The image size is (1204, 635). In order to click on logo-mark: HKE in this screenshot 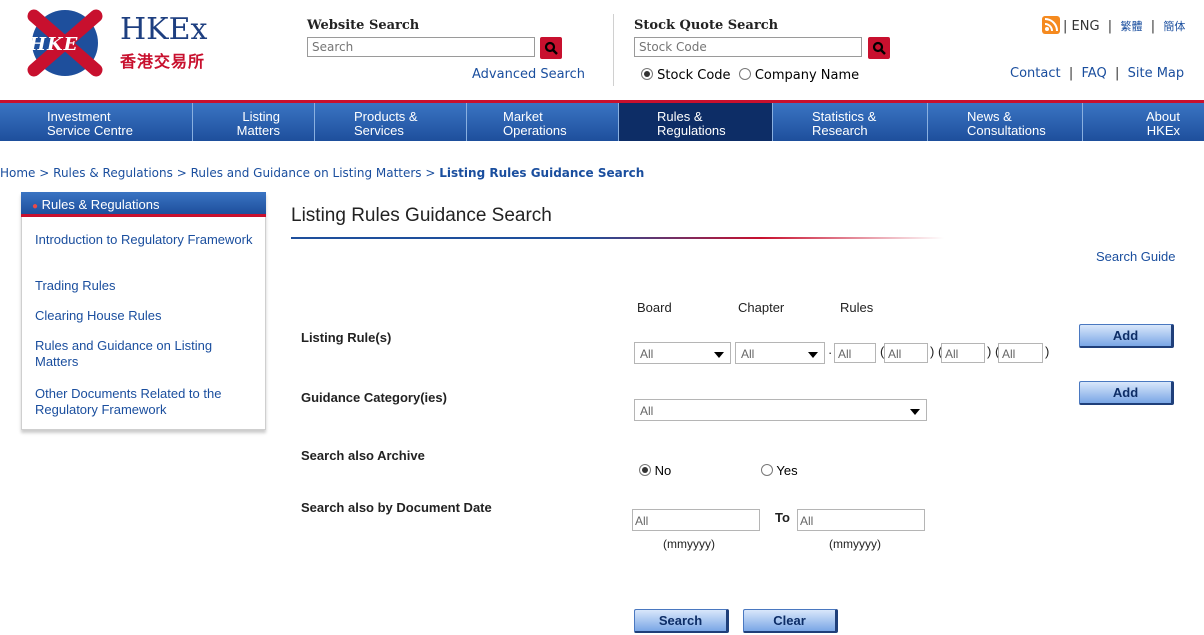, I will do `click(54, 44)`.